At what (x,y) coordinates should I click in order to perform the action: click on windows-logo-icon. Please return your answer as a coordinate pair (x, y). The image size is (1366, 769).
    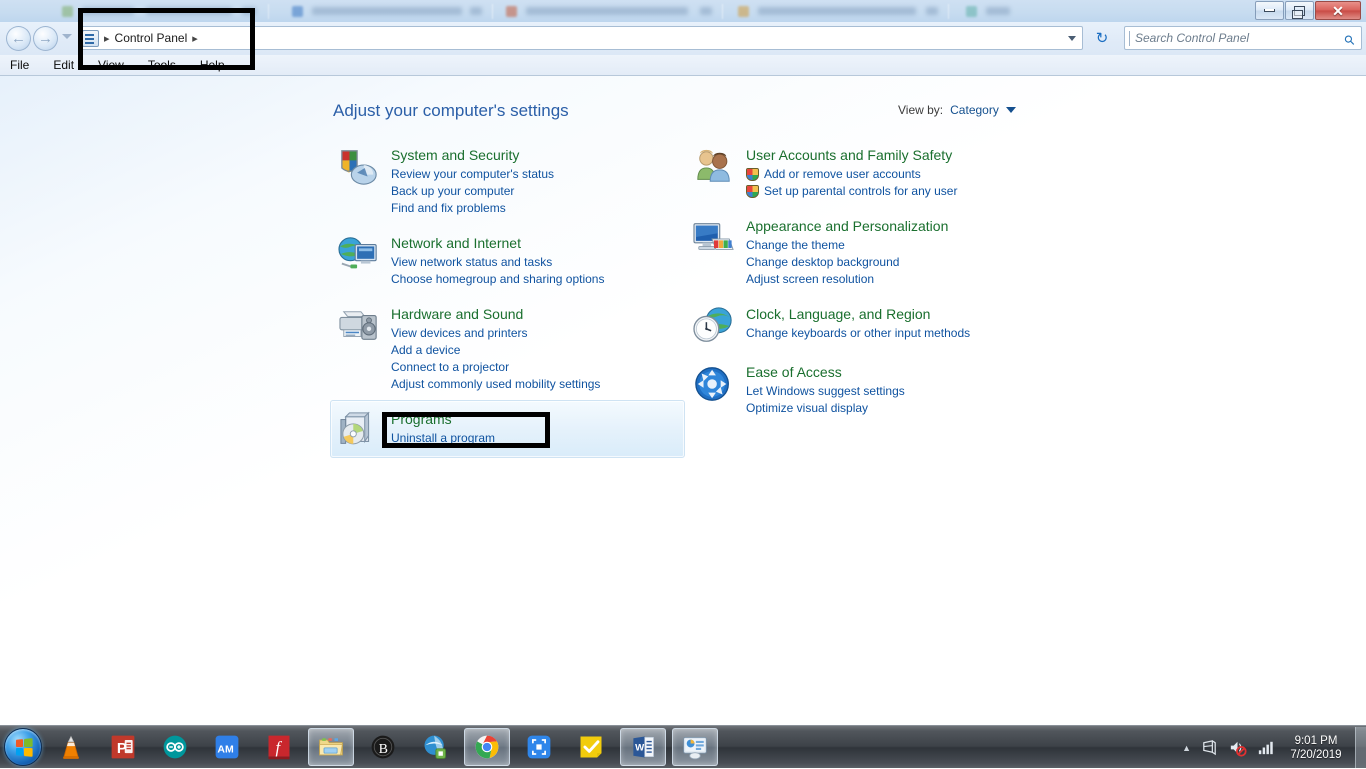
    Looking at the image, I should click on (23, 747).